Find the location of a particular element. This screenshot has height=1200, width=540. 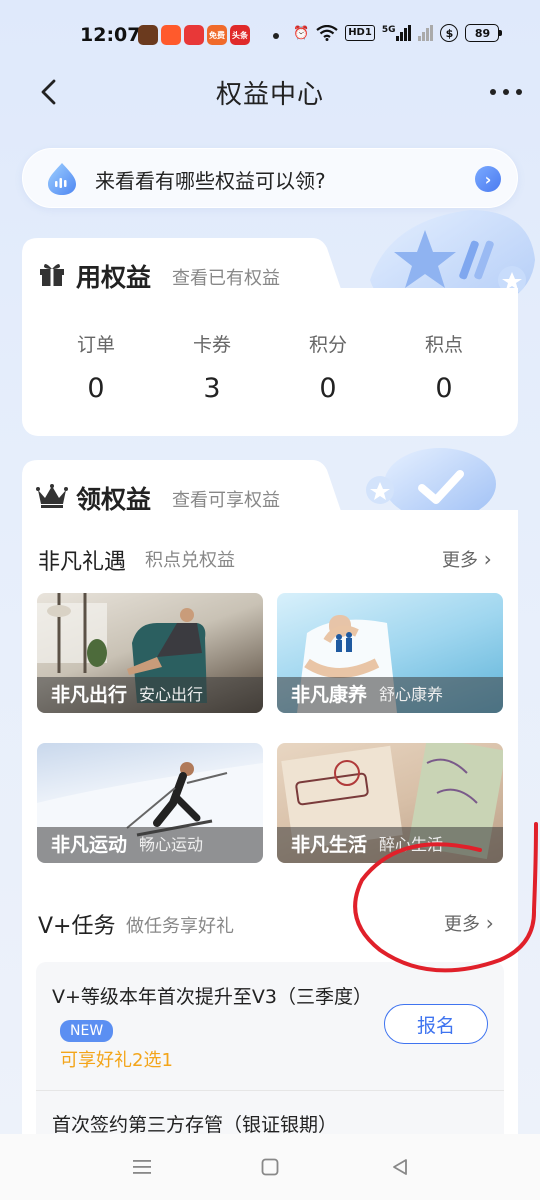

assistant-prompt-bar: 来看看有哪些权益可以领? › is located at coordinates (270, 178).